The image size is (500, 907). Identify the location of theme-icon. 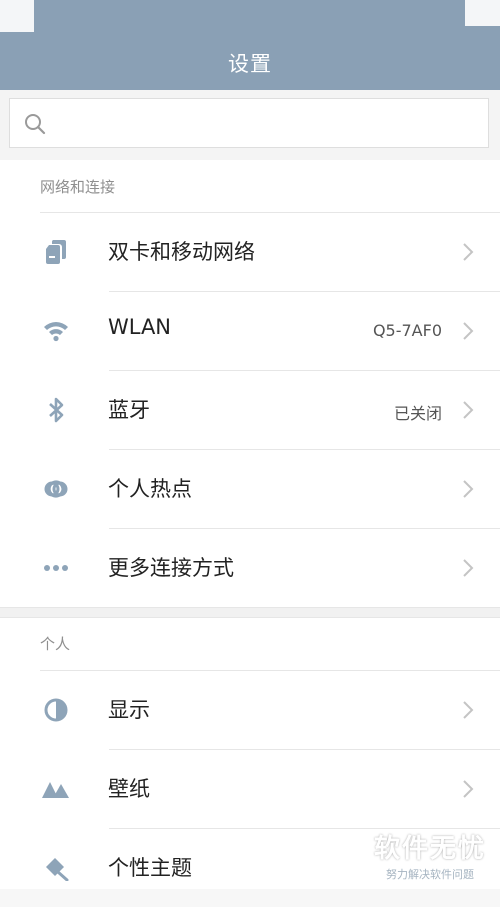
(56, 868).